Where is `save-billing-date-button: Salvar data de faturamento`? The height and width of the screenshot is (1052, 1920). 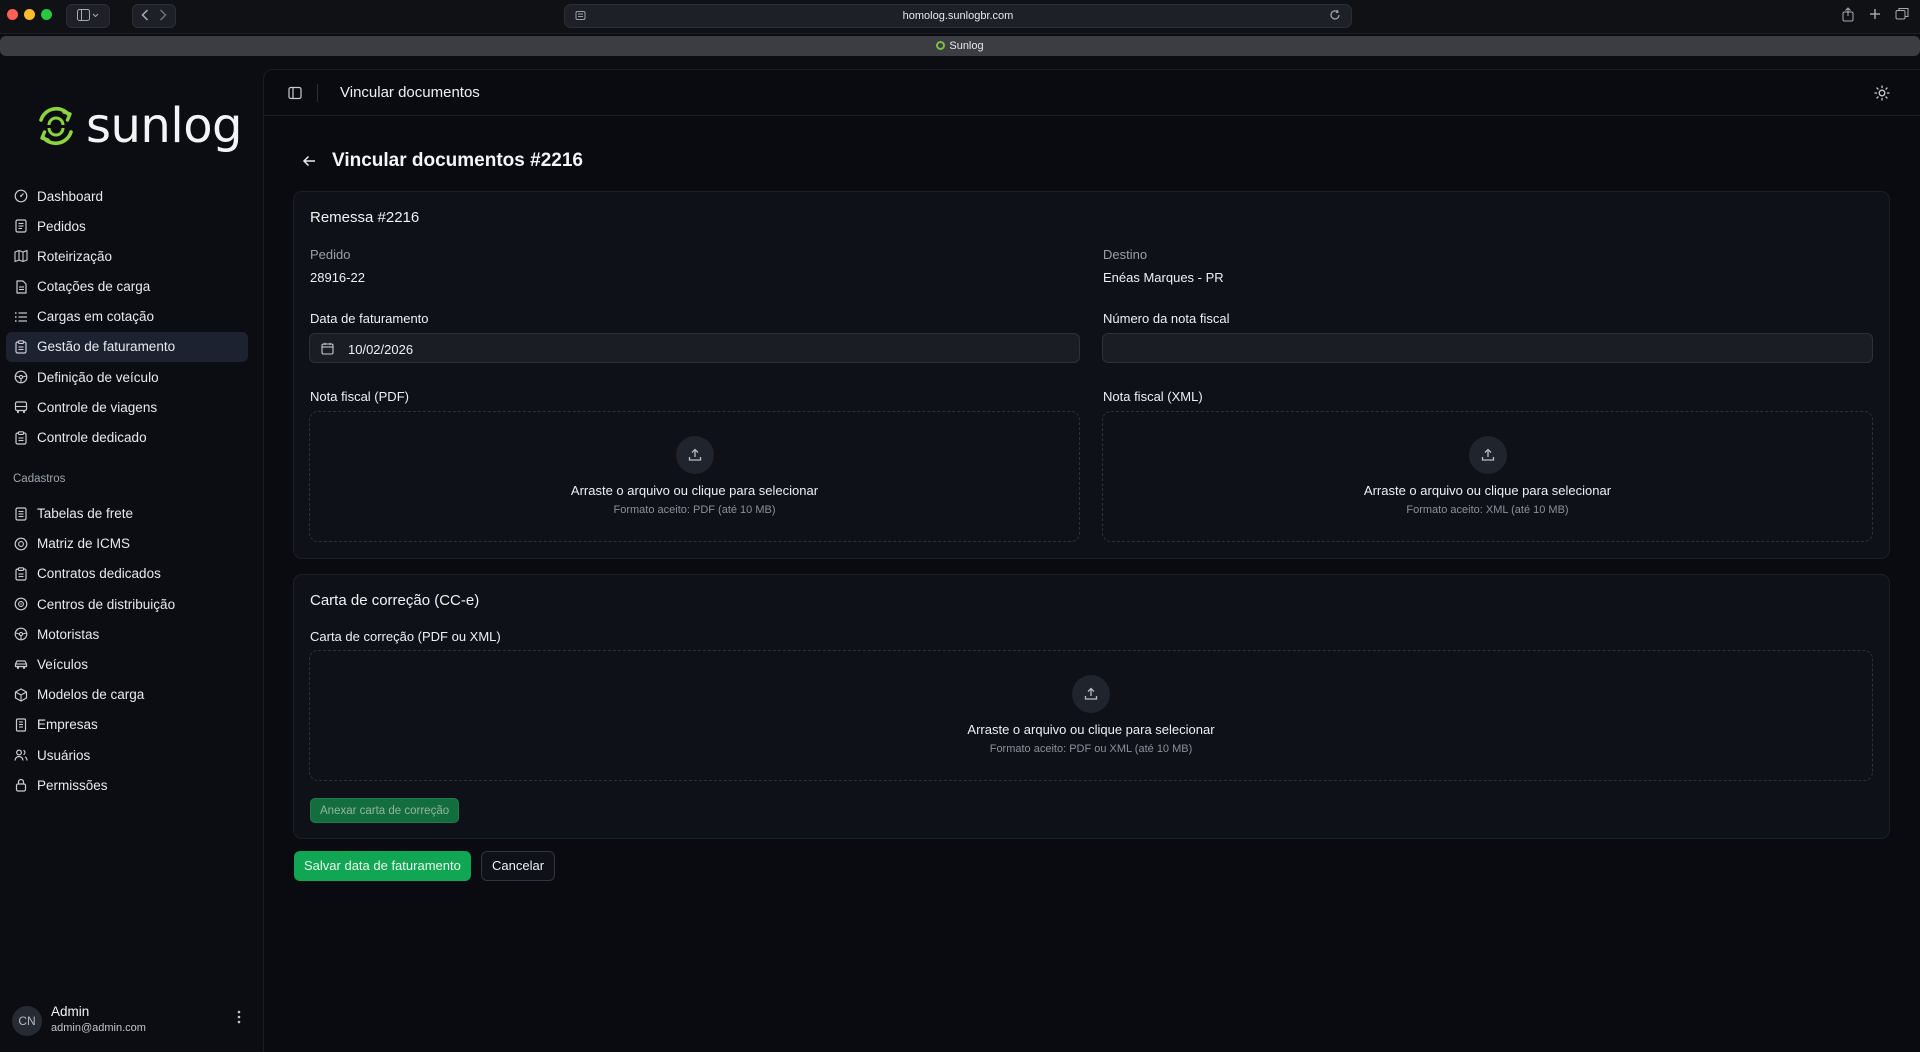 save-billing-date-button: Salvar data de faturamento is located at coordinates (382, 866).